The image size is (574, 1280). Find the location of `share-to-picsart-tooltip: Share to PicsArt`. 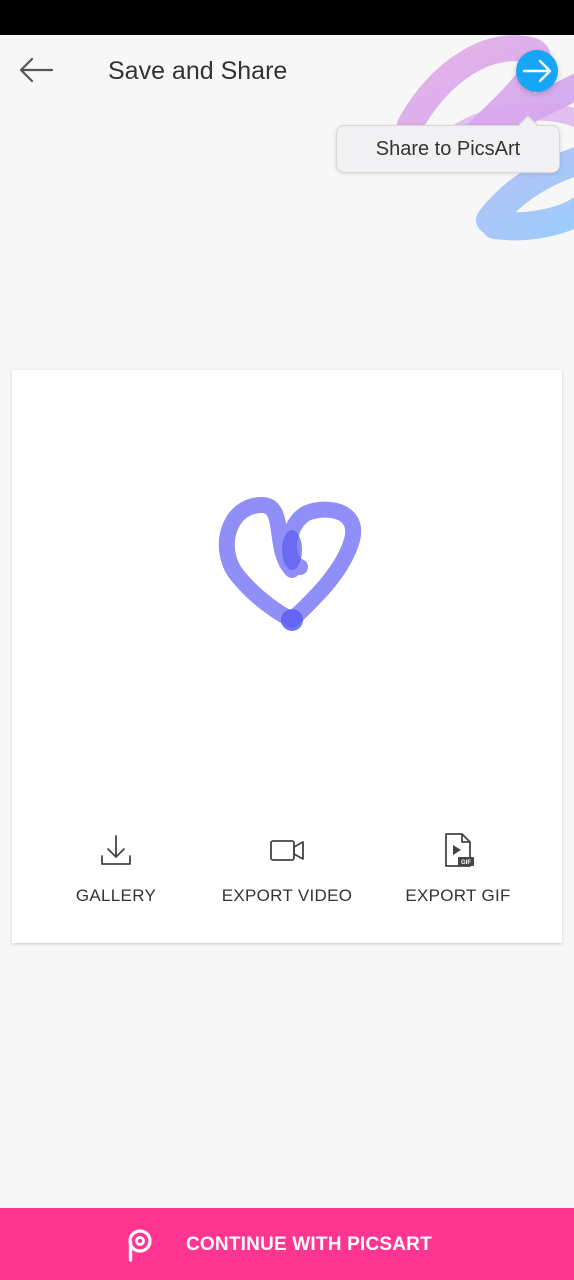

share-to-picsart-tooltip: Share to PicsArt is located at coordinates (448, 144).